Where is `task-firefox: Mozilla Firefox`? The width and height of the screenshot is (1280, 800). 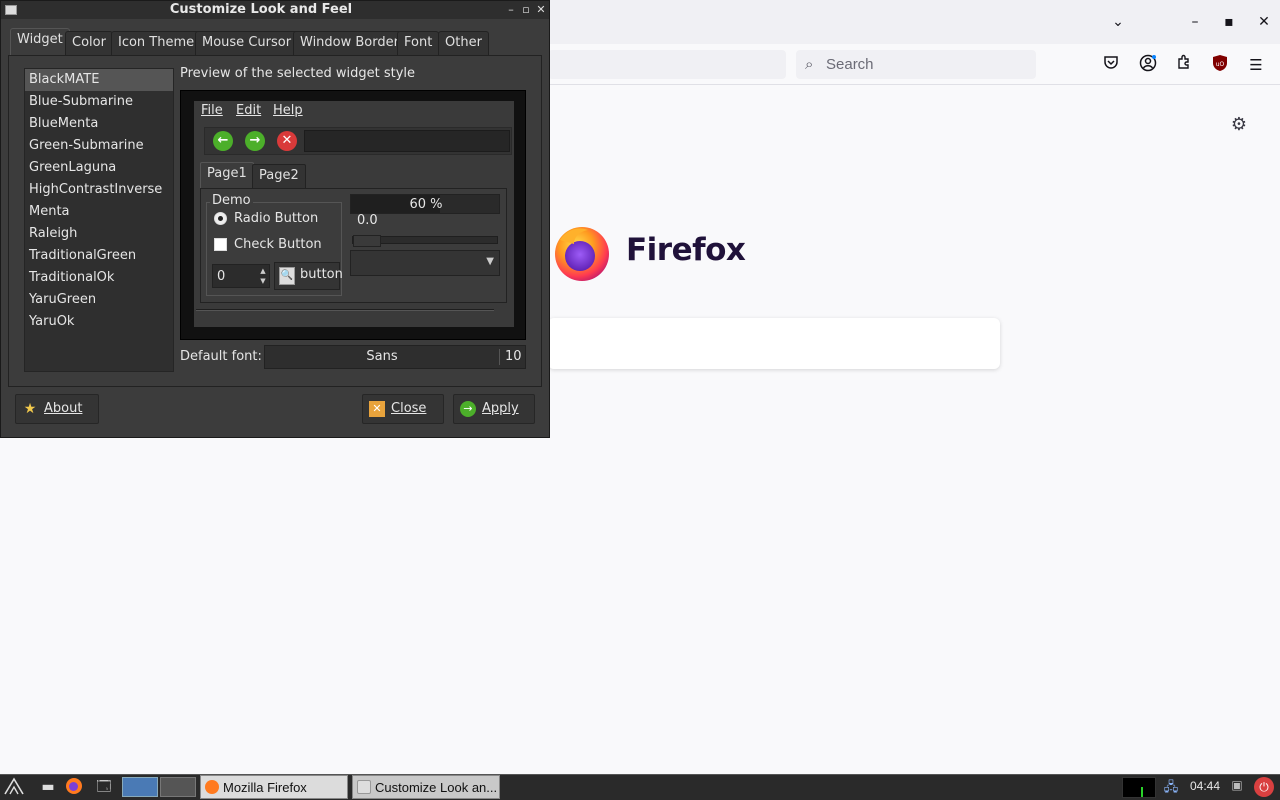 task-firefox: Mozilla Firefox is located at coordinates (274, 787).